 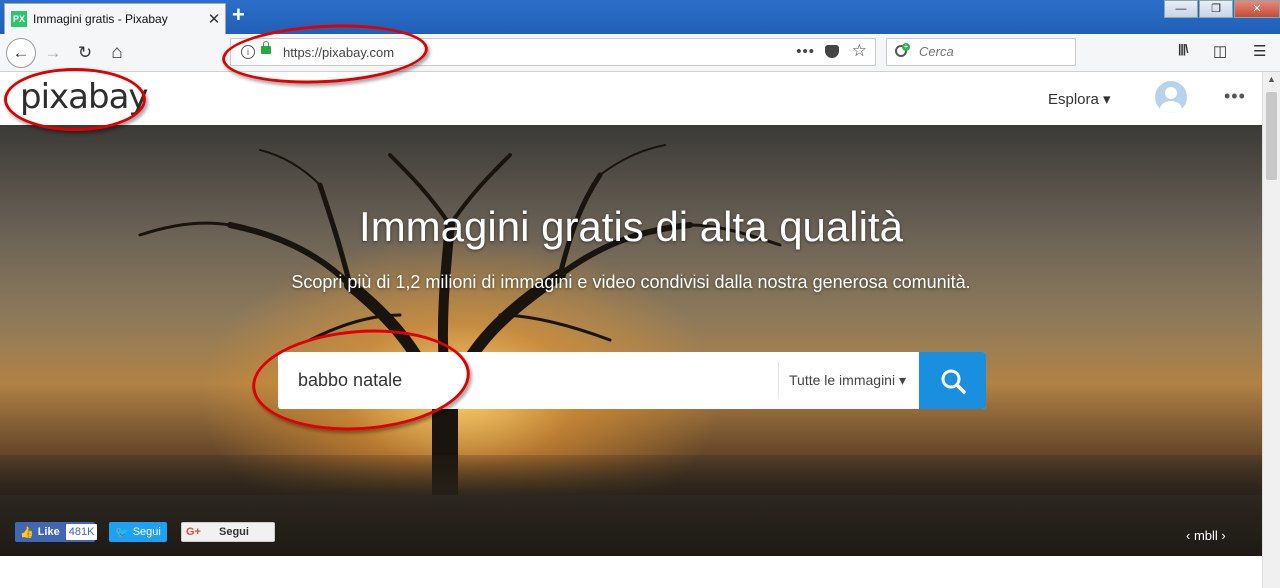 I want to click on search-icon, so click(x=953, y=381).